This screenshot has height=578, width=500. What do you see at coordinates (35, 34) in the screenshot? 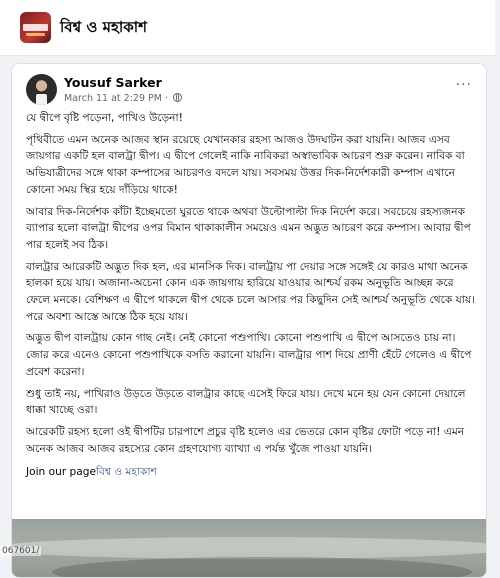
I see `logo-stripe-accent` at bounding box center [35, 34].